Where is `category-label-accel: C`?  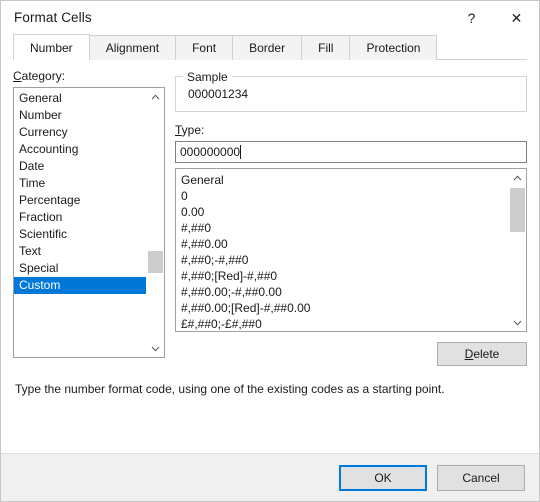 category-label-accel: C is located at coordinates (17, 76).